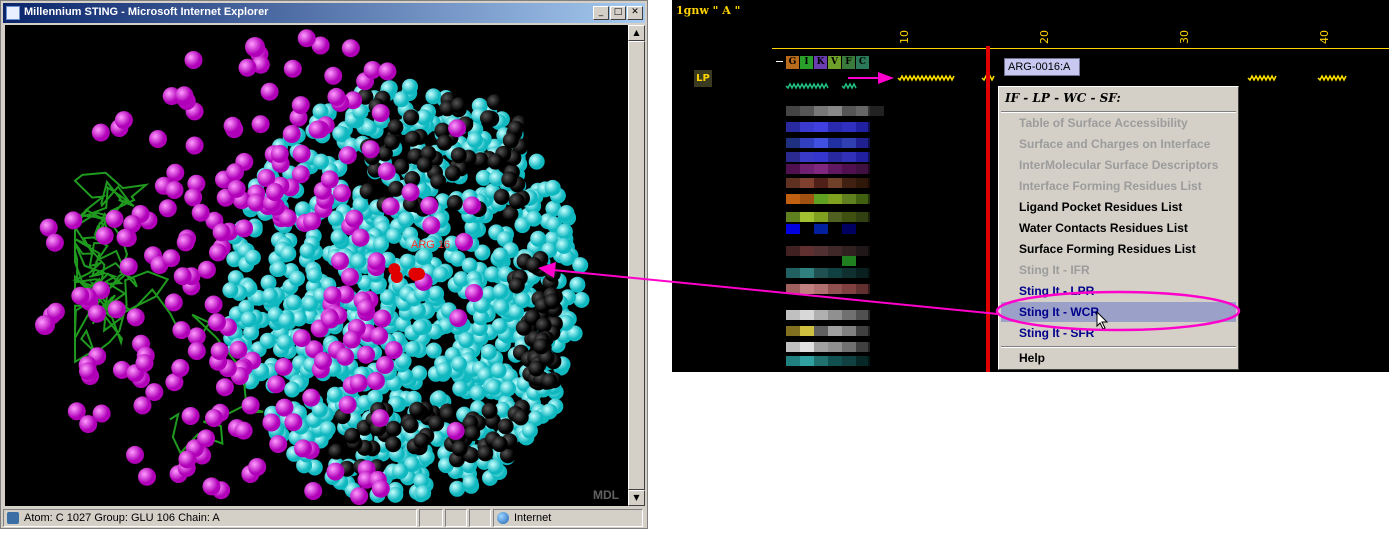  Describe the element at coordinates (635, 13) in the screenshot. I see `close-button: ✕` at that location.